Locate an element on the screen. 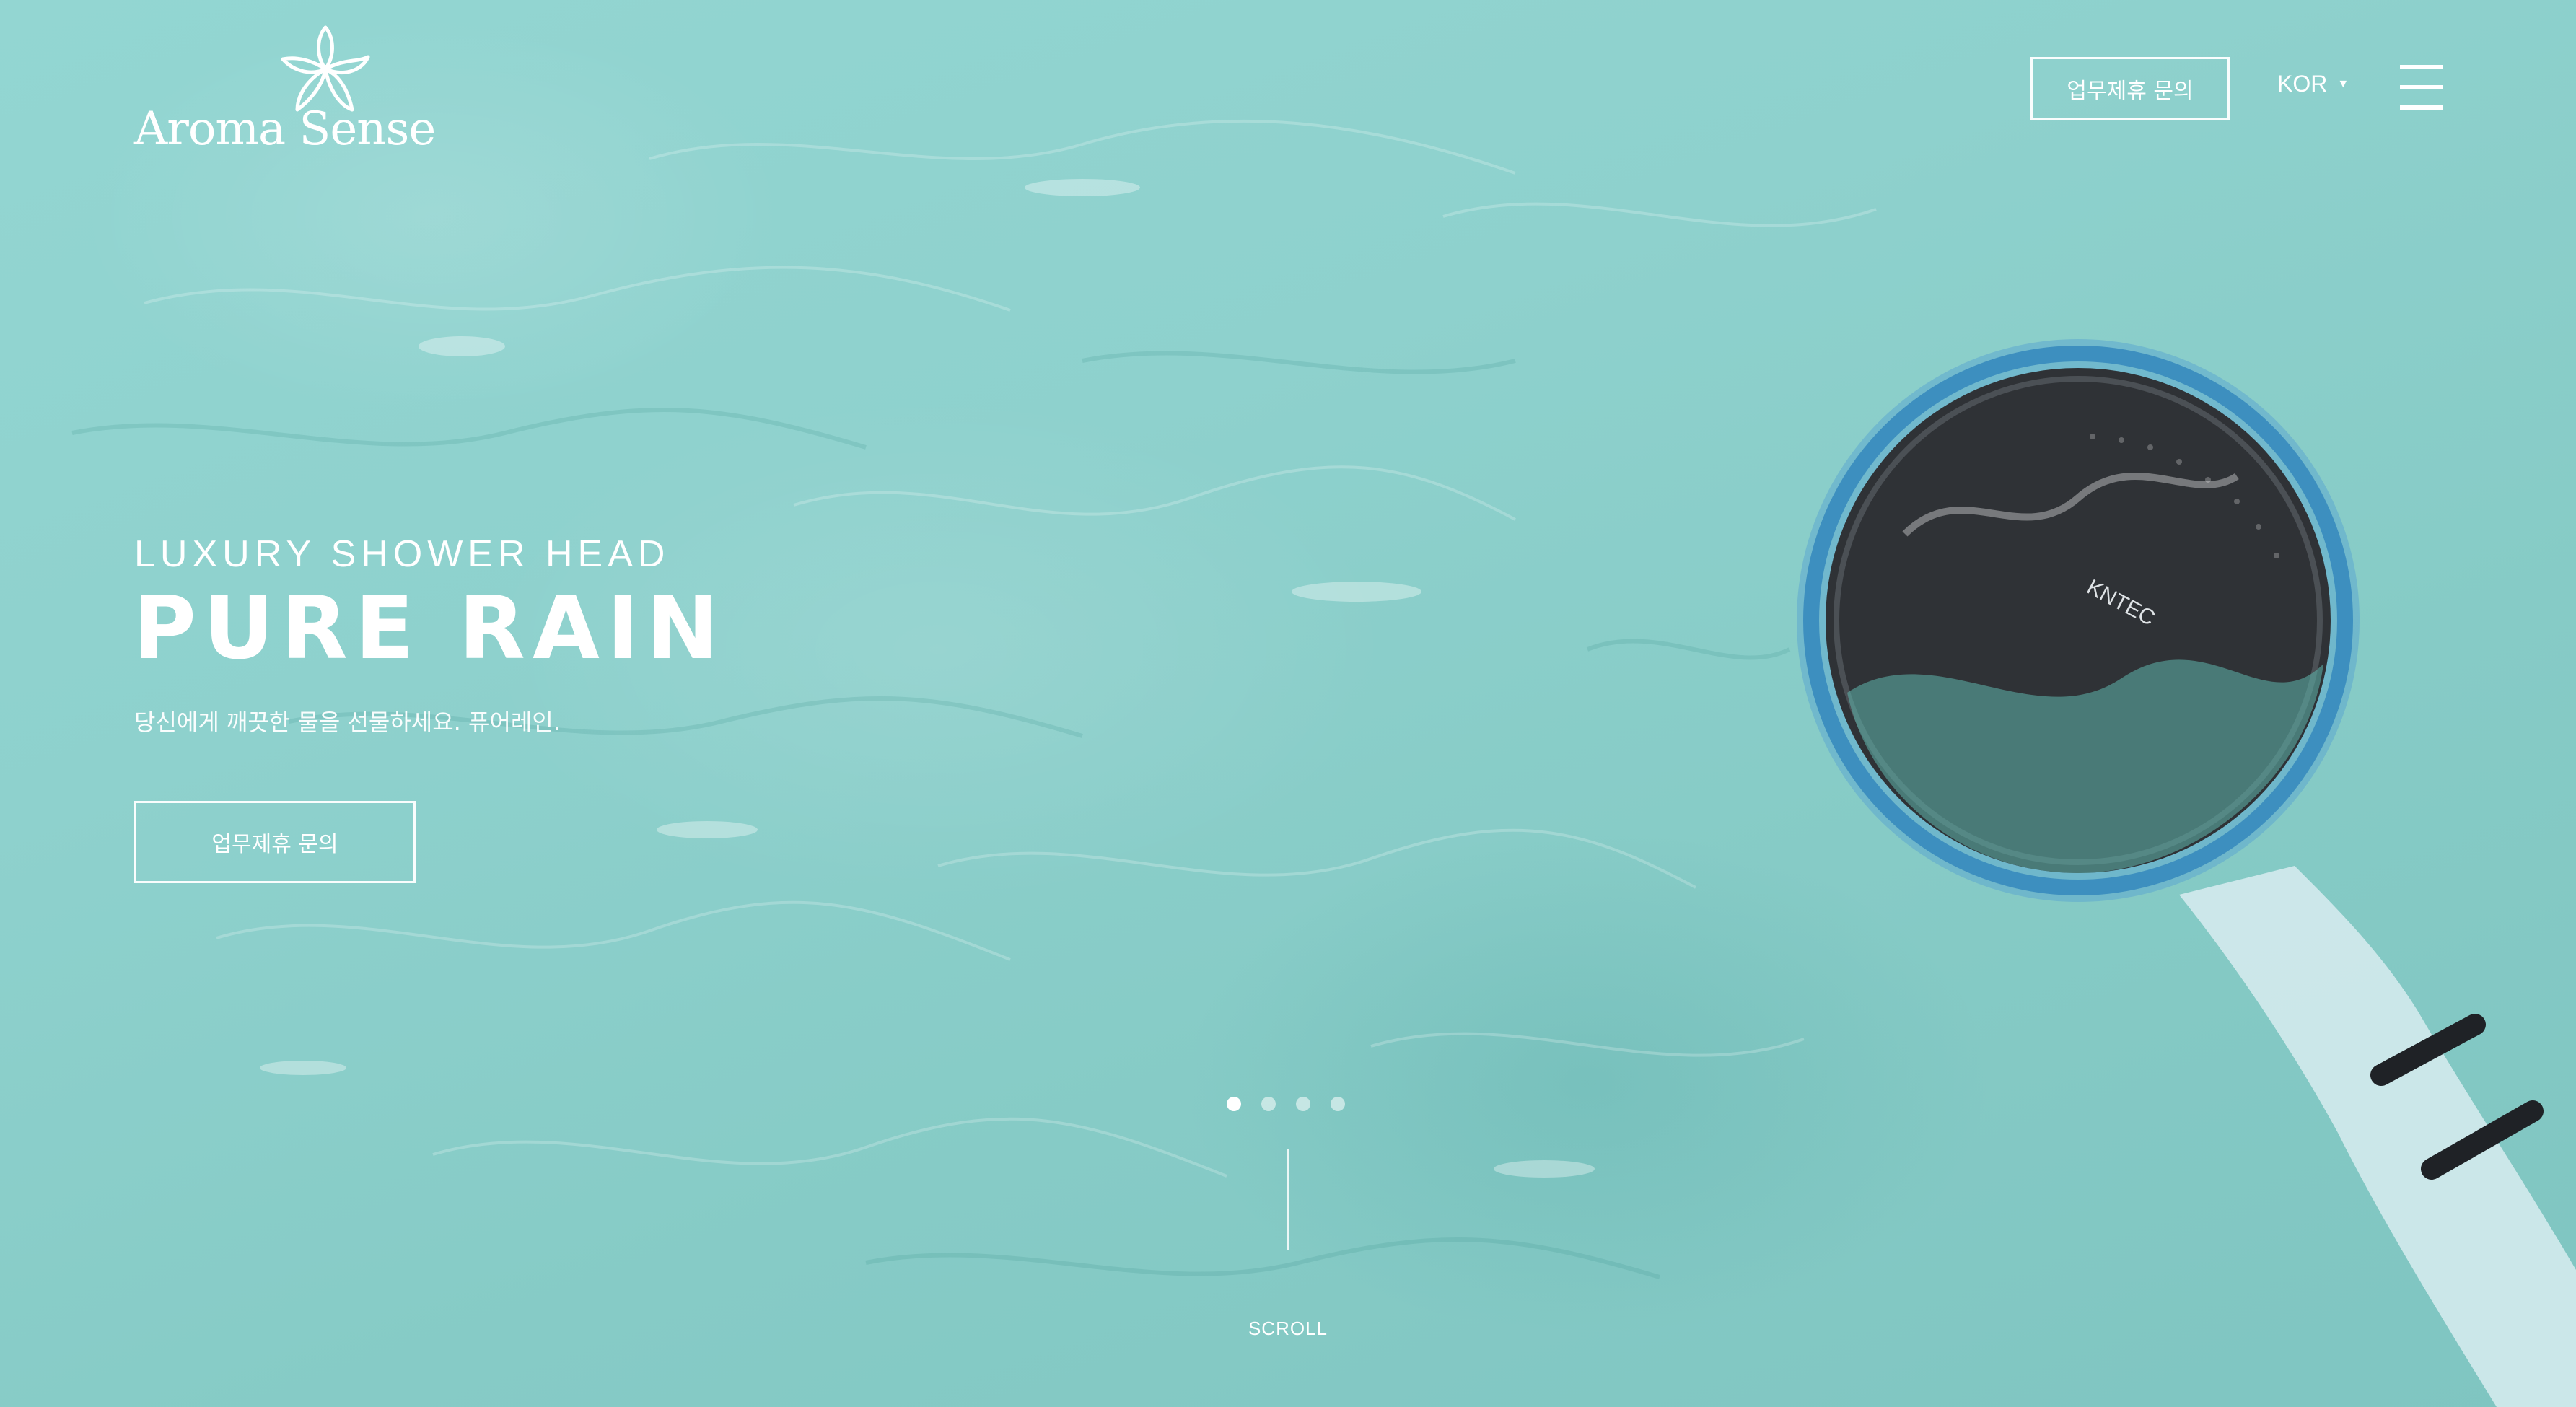 The width and height of the screenshot is (2576, 1407). hamburger-menu-icon is located at coordinates (2421, 88).